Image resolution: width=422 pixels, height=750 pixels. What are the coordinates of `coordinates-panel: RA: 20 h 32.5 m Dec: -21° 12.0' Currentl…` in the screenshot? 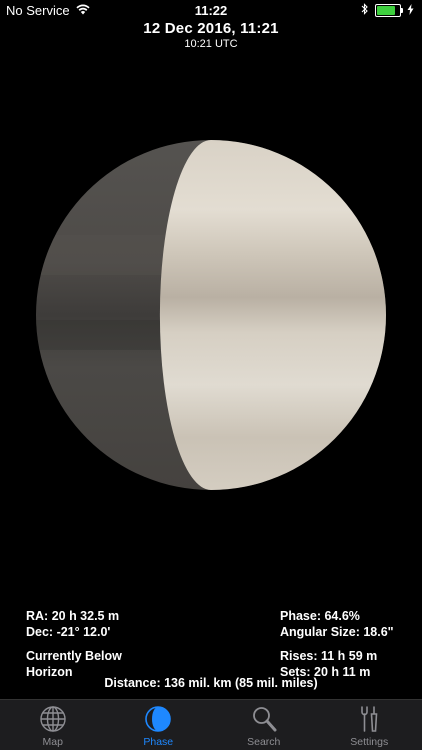 It's located at (74, 644).